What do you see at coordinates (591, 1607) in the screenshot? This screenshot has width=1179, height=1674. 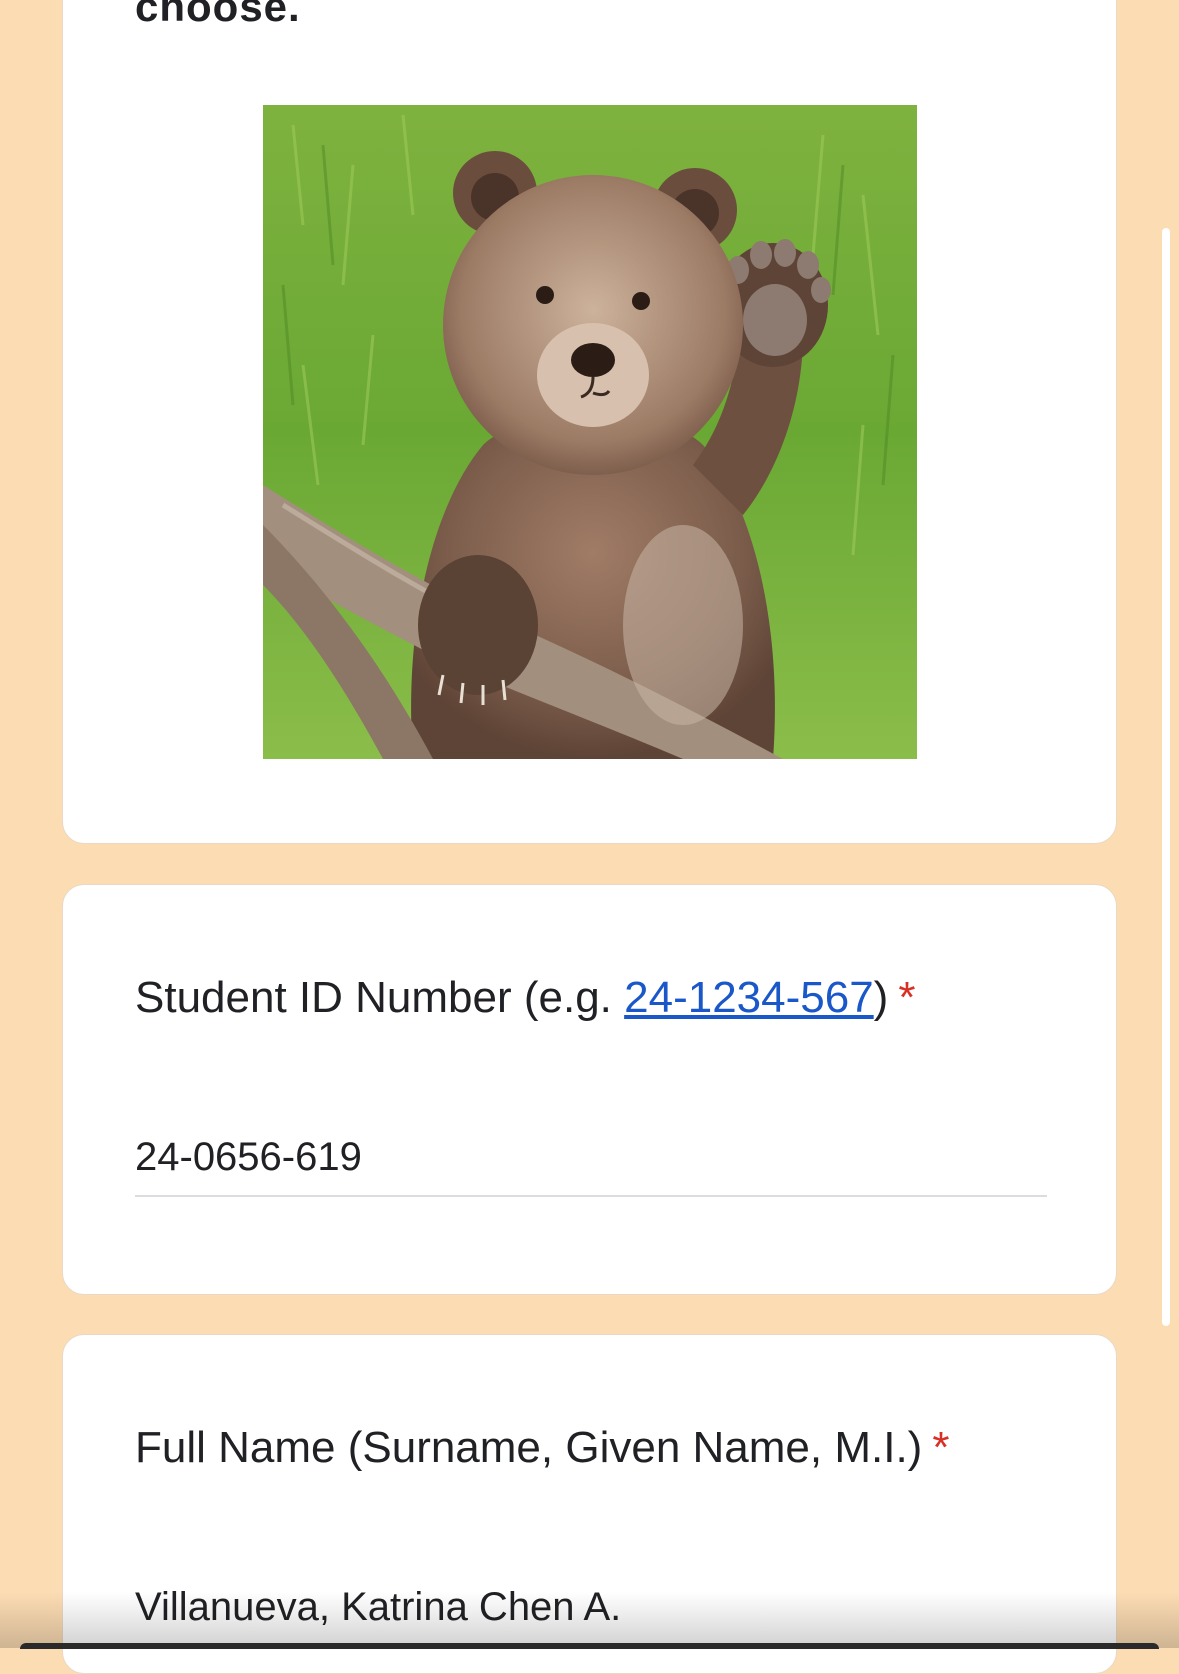 I see `full-name-input: Villanueva, Katrina Chen A.` at bounding box center [591, 1607].